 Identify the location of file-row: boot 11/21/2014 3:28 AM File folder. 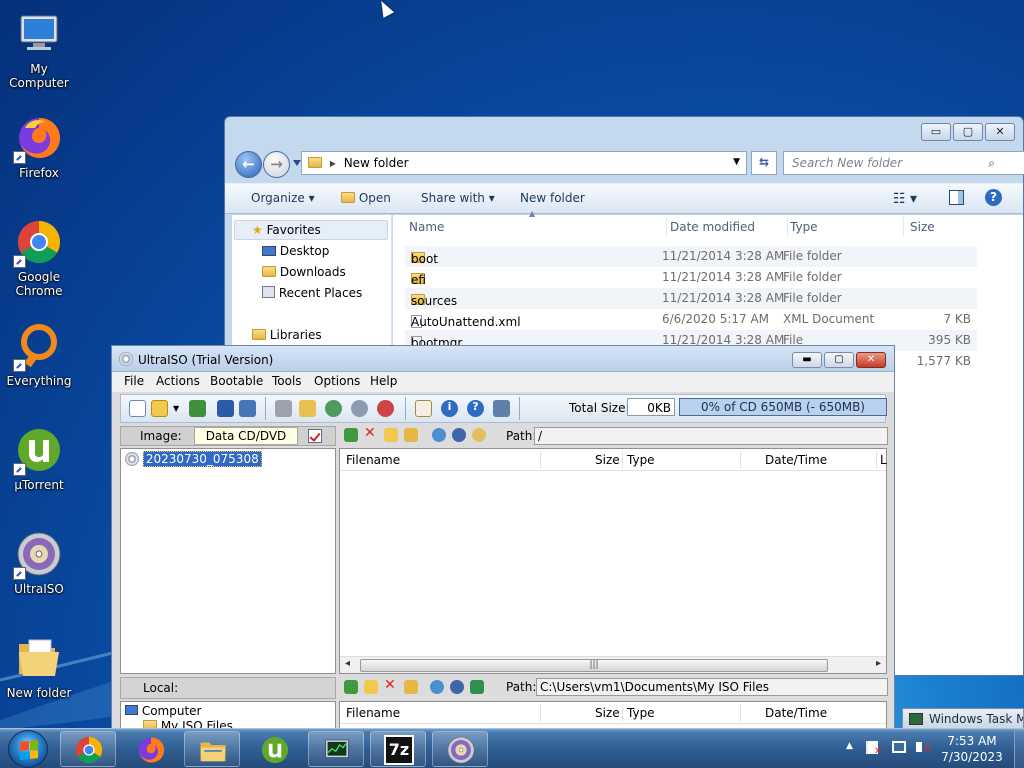
(691, 256).